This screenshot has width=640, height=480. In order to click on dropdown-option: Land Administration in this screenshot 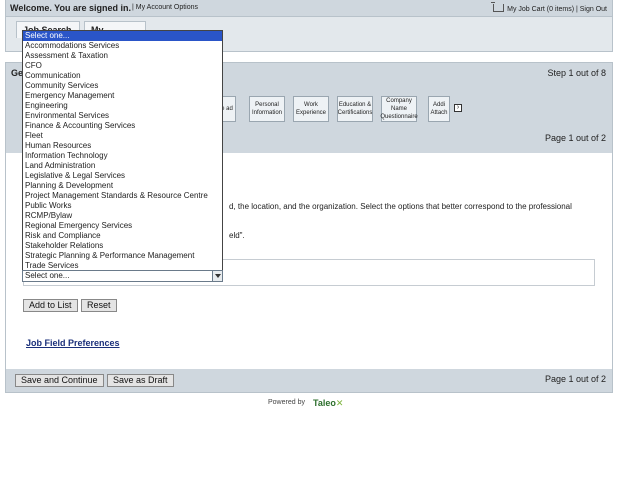, I will do `click(122, 166)`.